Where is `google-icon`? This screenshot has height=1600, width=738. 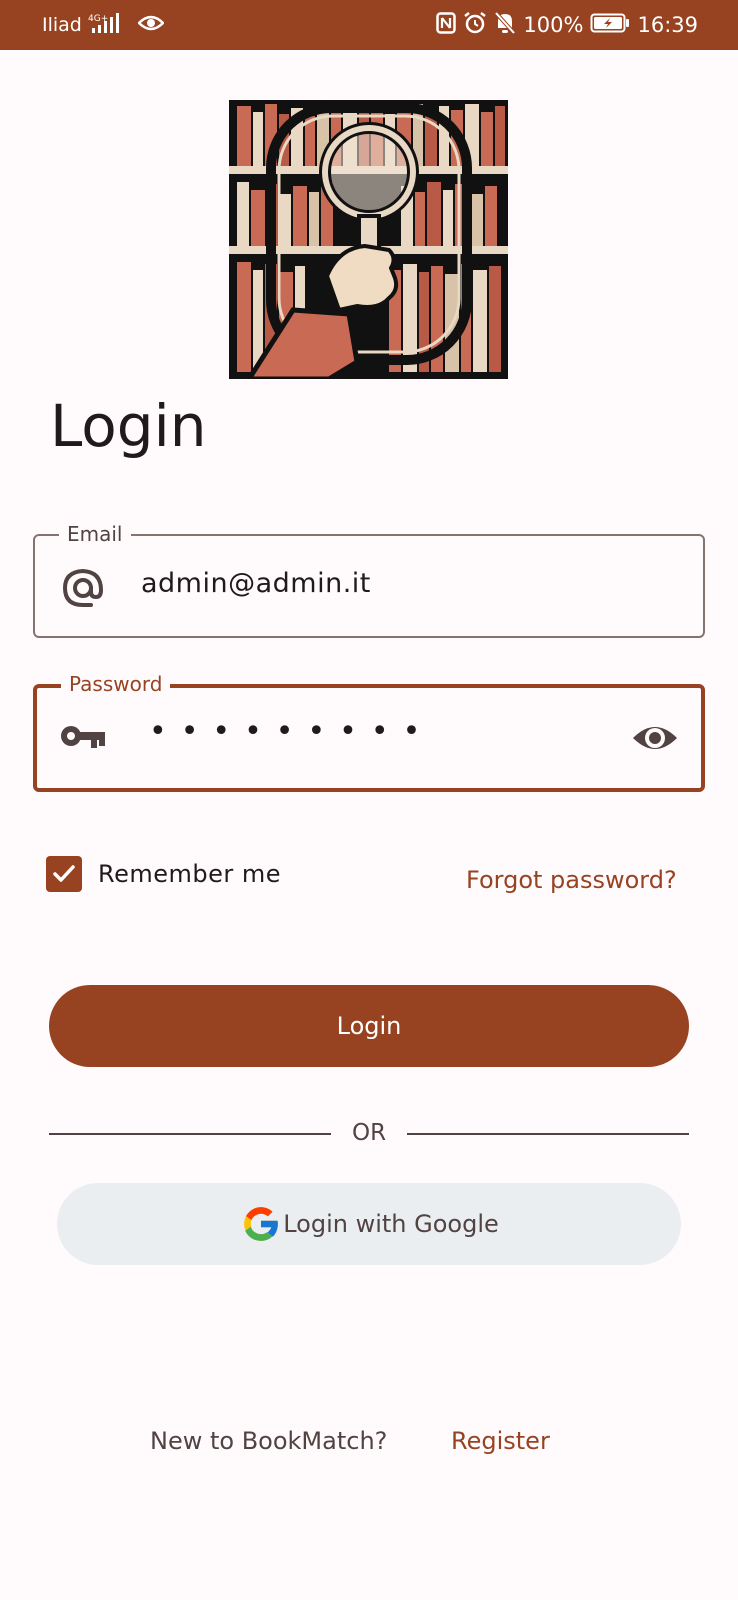
google-icon is located at coordinates (261, 1224).